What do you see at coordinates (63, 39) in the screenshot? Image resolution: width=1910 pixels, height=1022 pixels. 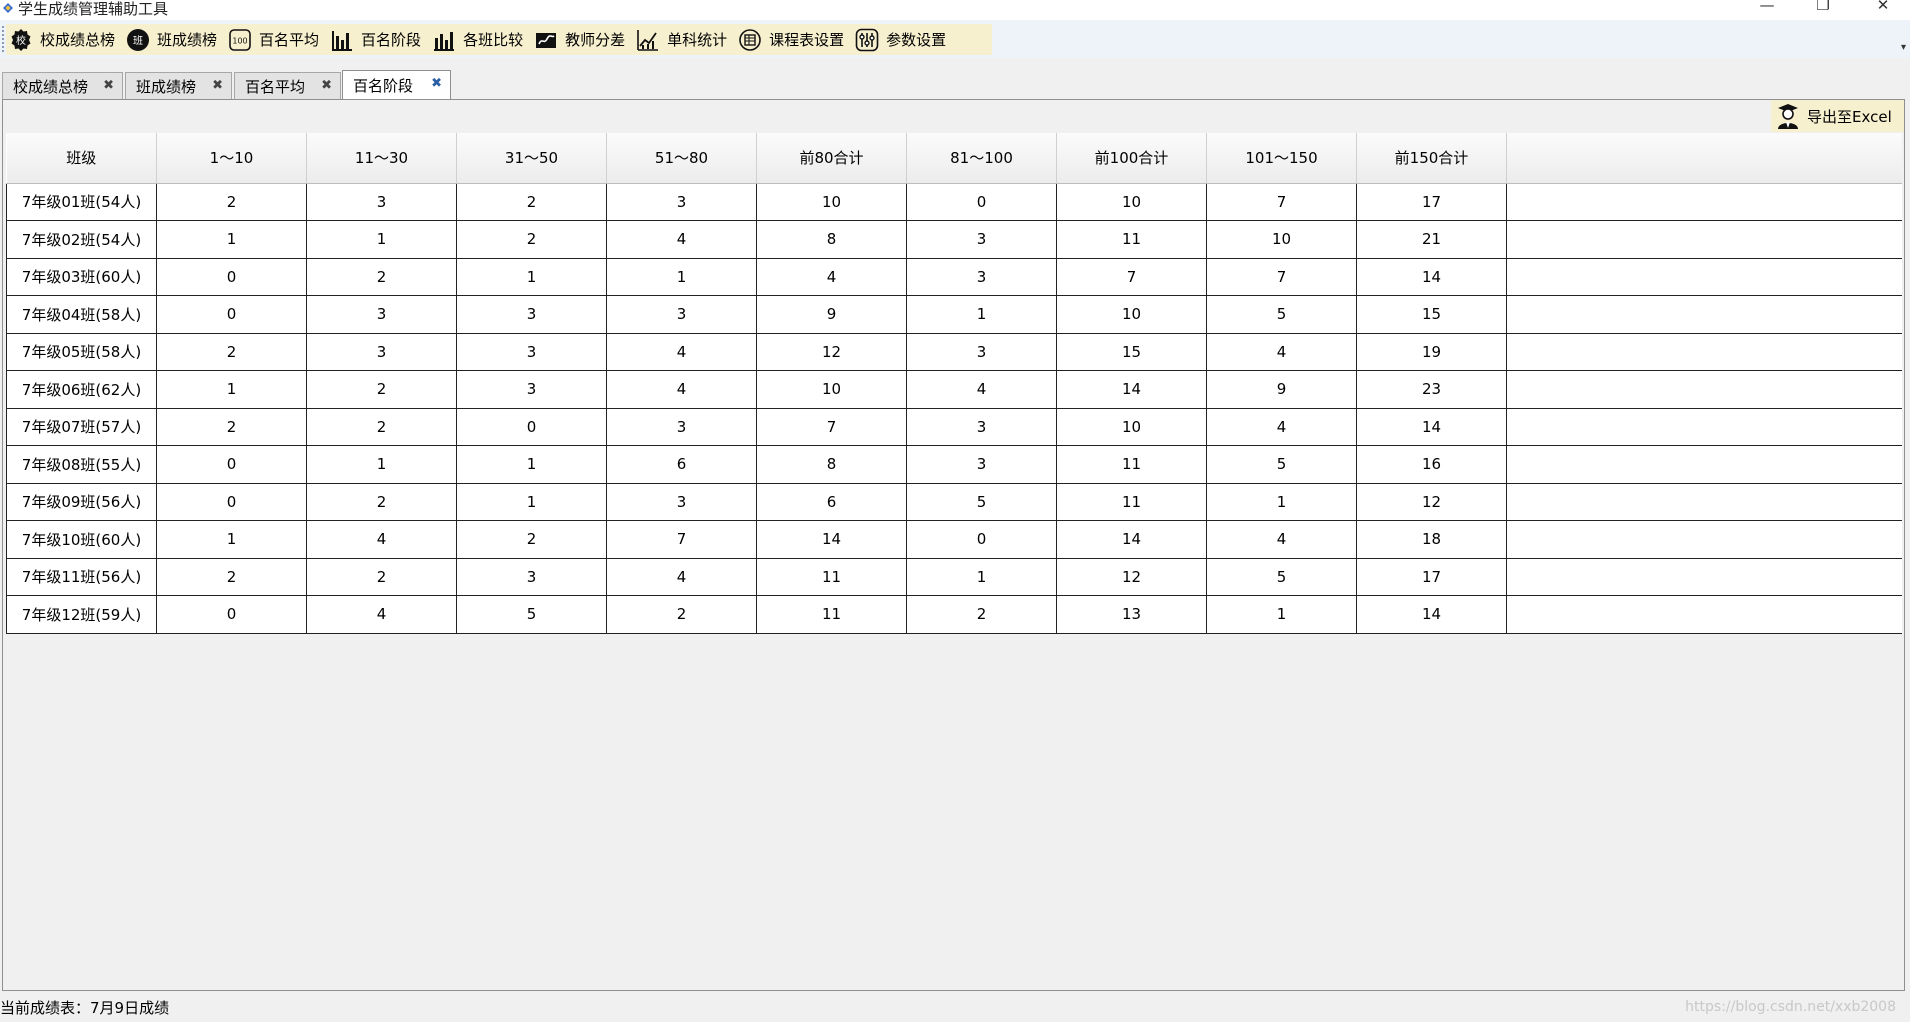 I see `toolbar-school-ranking-button: 校 校成绩总榜` at bounding box center [63, 39].